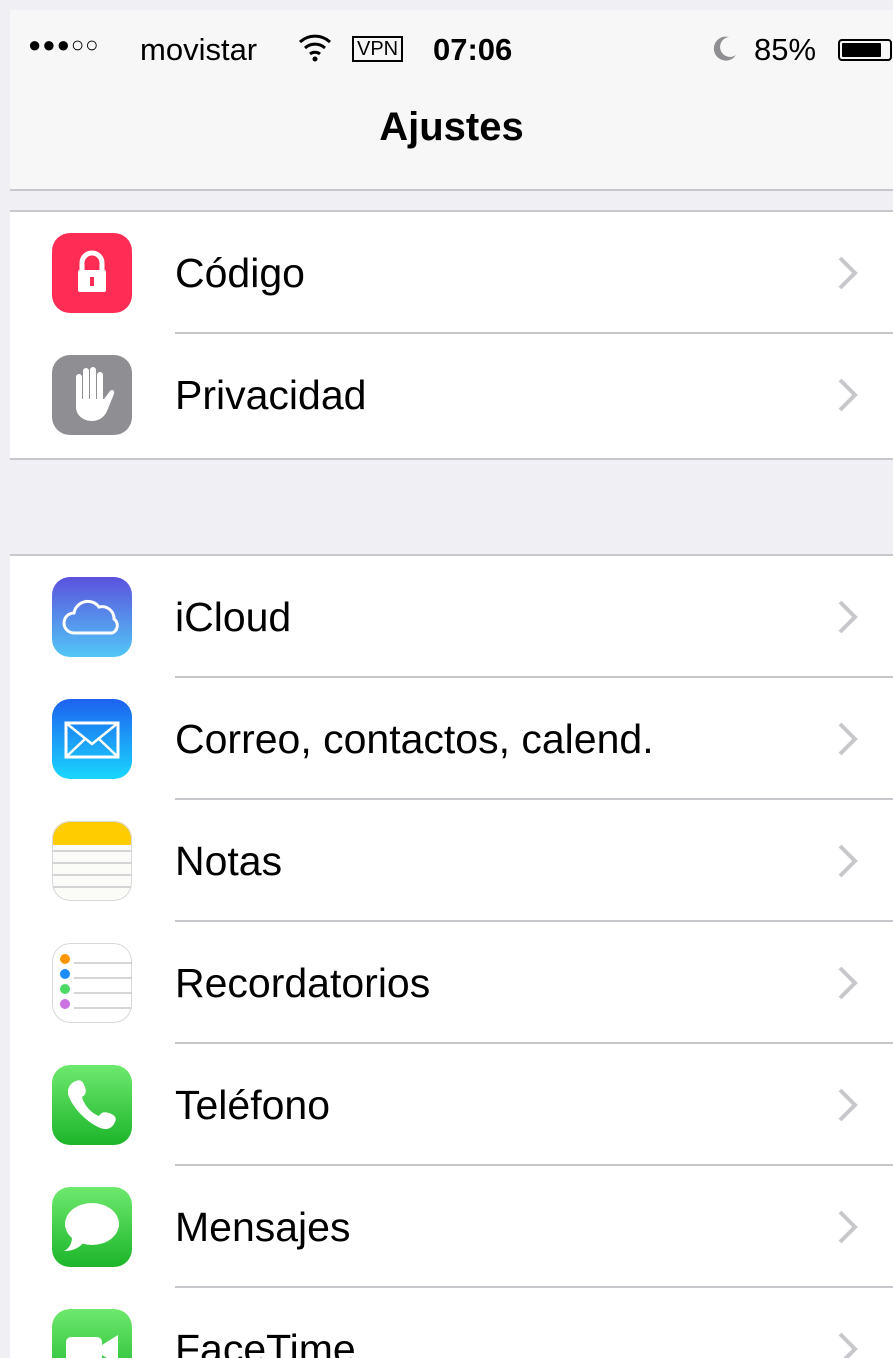 Image resolution: width=893 pixels, height=1358 pixels. What do you see at coordinates (271, 395) in the screenshot?
I see `settings-row-label: Privacidad` at bounding box center [271, 395].